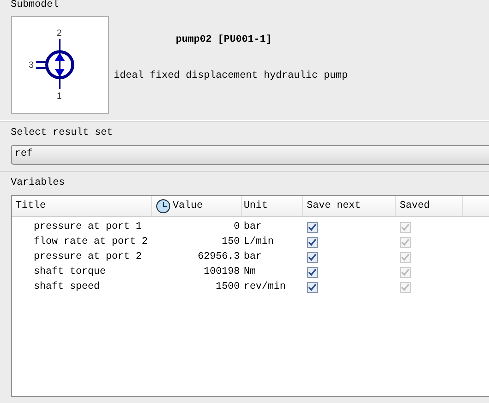  What do you see at coordinates (218, 257) in the screenshot?
I see `variable-value: 62956.3` at bounding box center [218, 257].